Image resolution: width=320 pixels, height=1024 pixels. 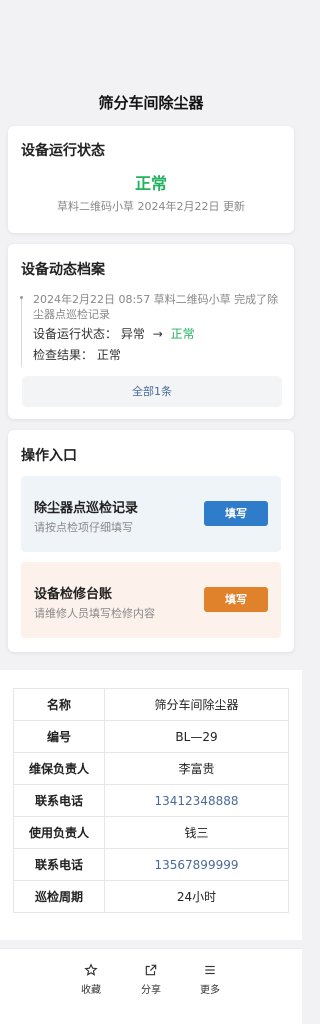 I want to click on op-title: 设备检修台账, so click(x=73, y=594).